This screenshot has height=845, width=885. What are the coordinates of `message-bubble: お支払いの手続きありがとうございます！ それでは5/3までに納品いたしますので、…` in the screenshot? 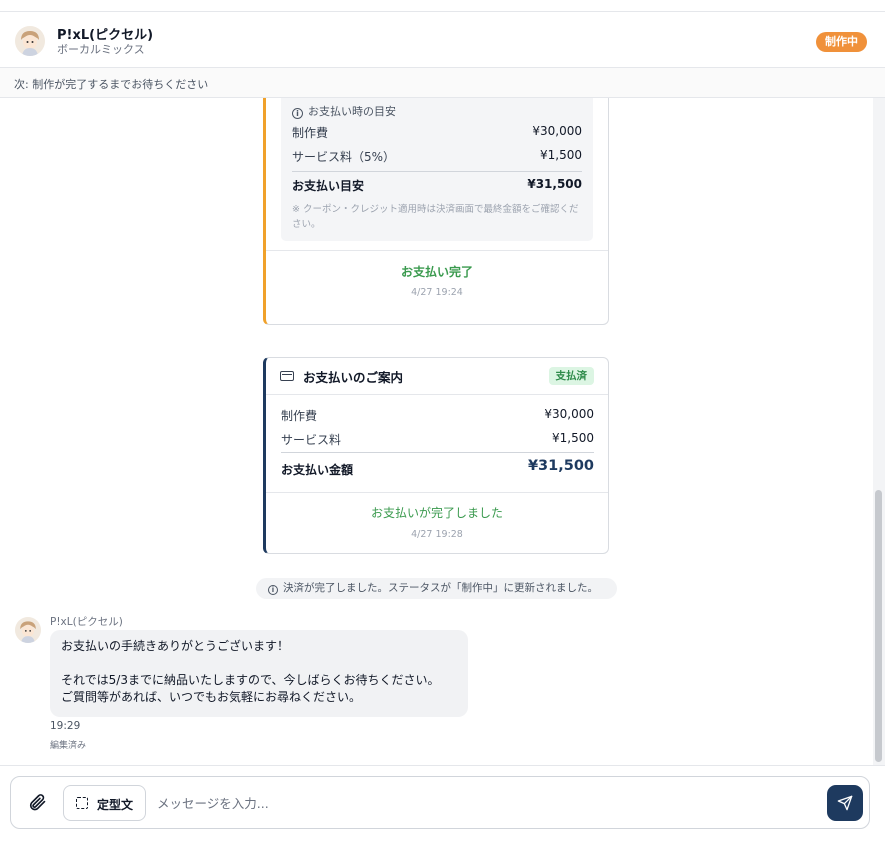 It's located at (259, 673).